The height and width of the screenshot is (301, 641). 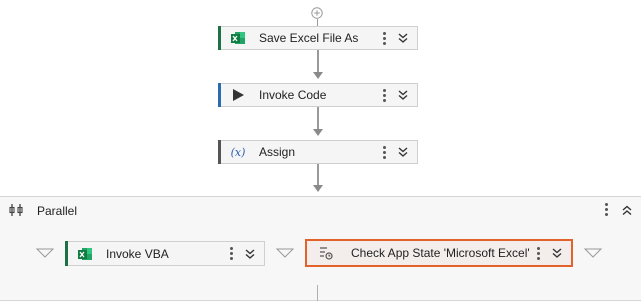 I want to click on parallel-label: Parallel, so click(x=57, y=211).